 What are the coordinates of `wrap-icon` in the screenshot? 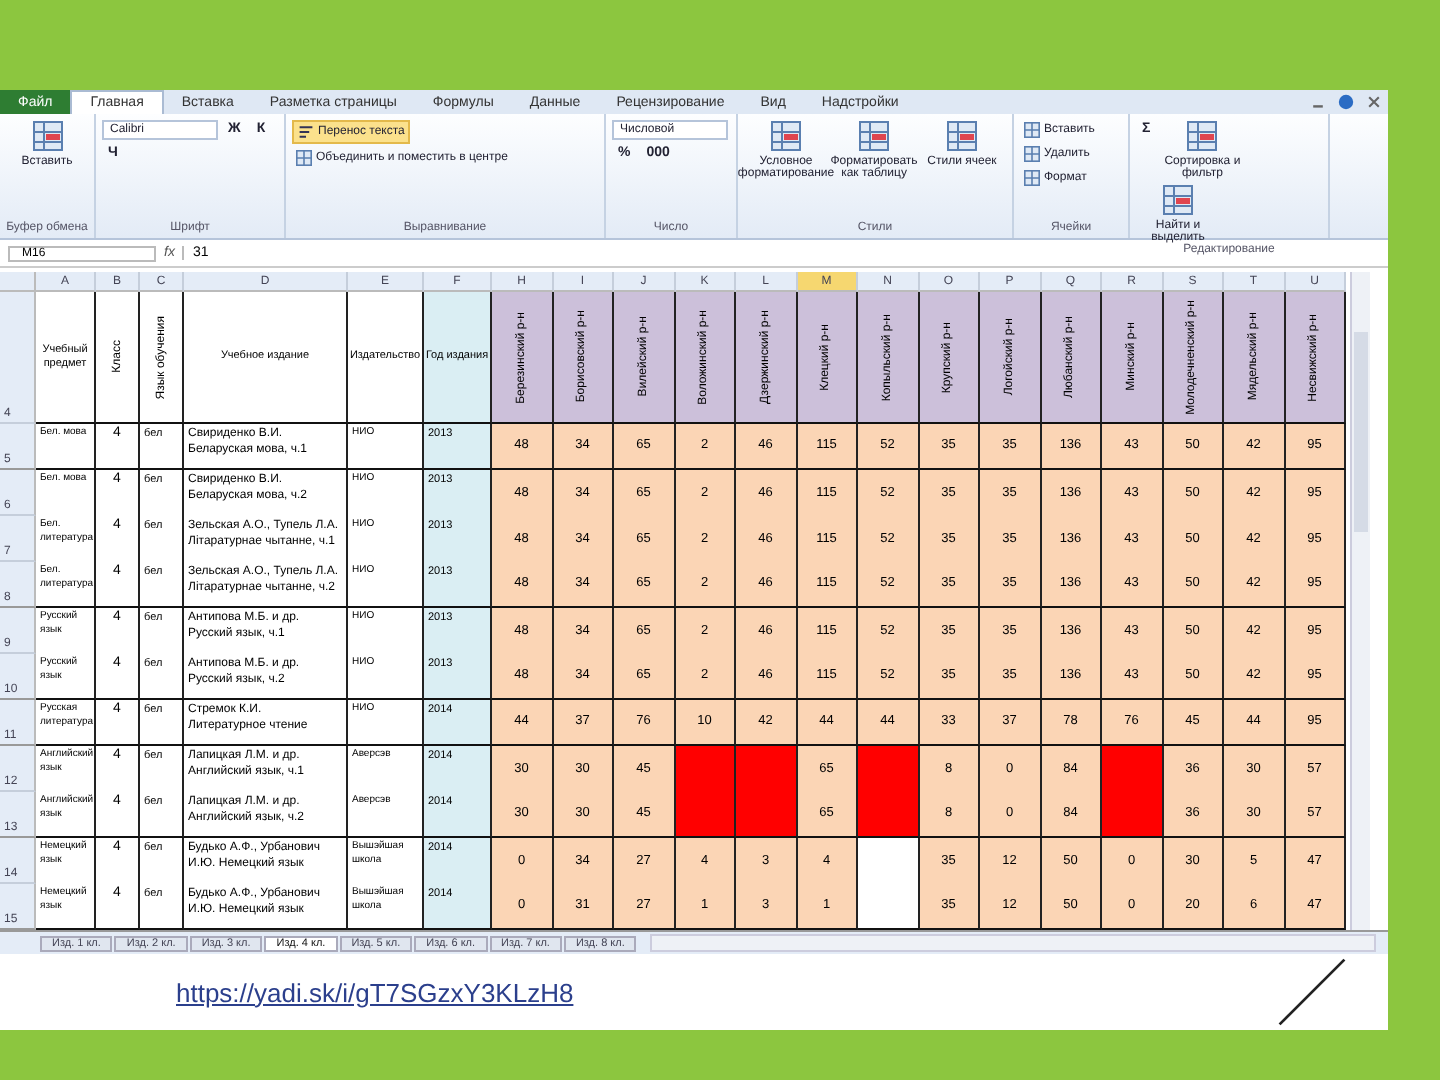 It's located at (306, 132).